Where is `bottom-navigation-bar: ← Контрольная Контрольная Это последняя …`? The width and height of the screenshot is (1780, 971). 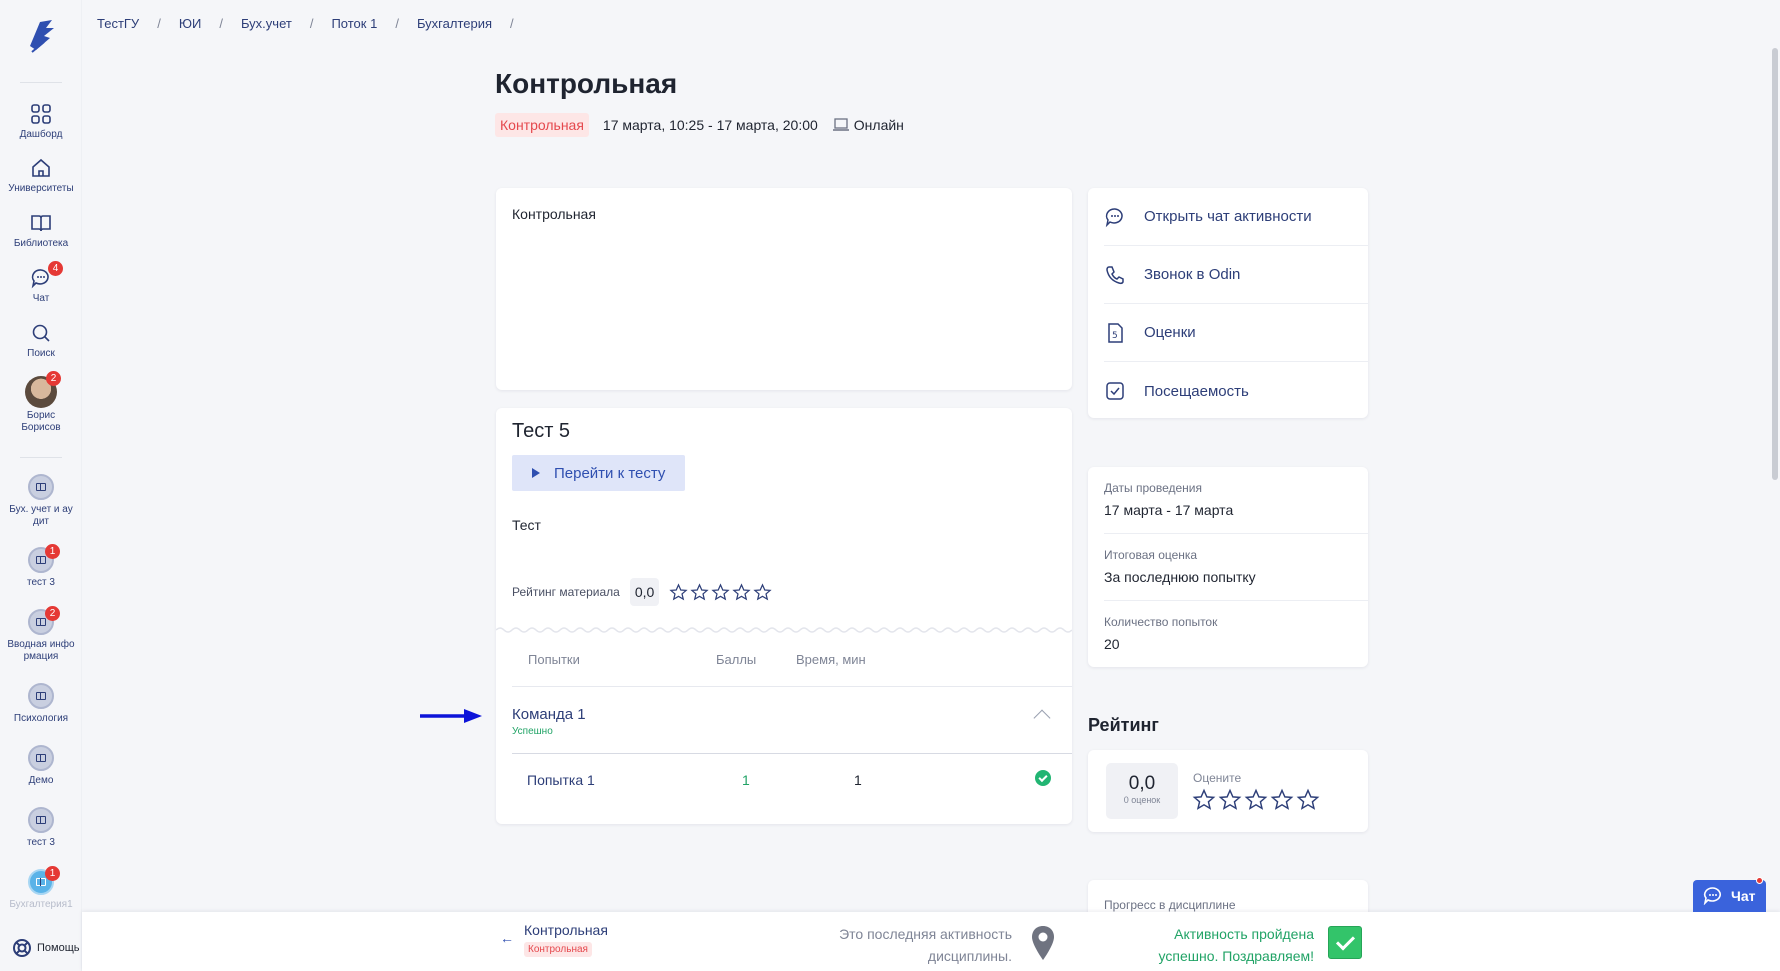
bottom-navigation-bar: ← Контрольная Контрольная Это последняя … is located at coordinates (931, 941).